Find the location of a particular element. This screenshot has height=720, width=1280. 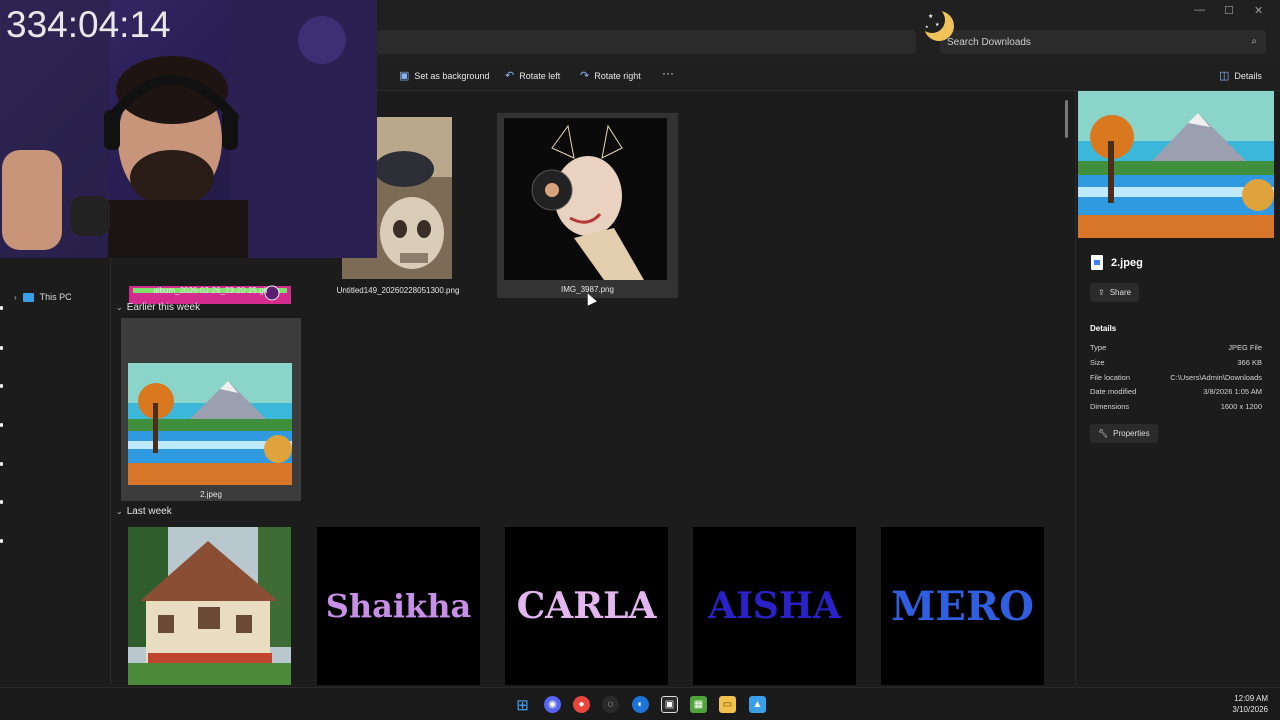

more-label: ··· is located at coordinates (668, 73).